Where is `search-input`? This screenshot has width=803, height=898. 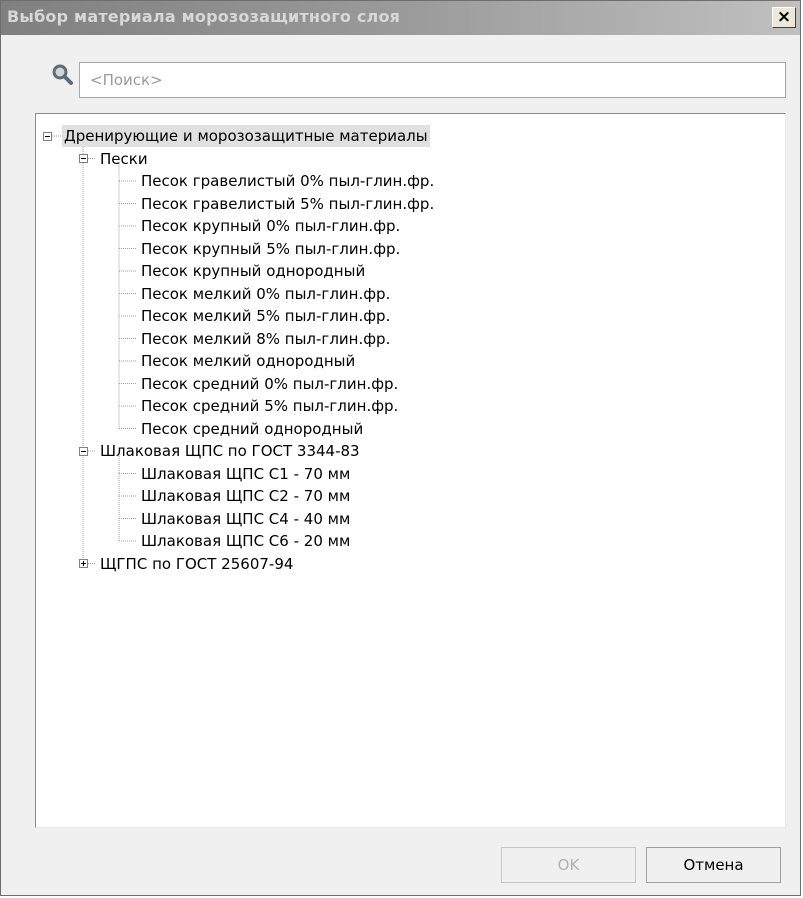 search-input is located at coordinates (432, 80).